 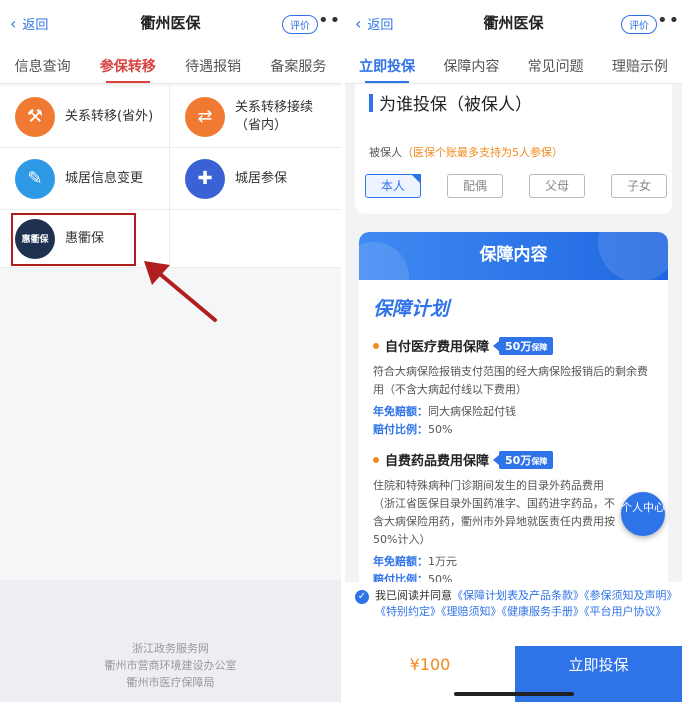 I want to click on tab-filing-service: 备案服务, so click(x=298, y=64).